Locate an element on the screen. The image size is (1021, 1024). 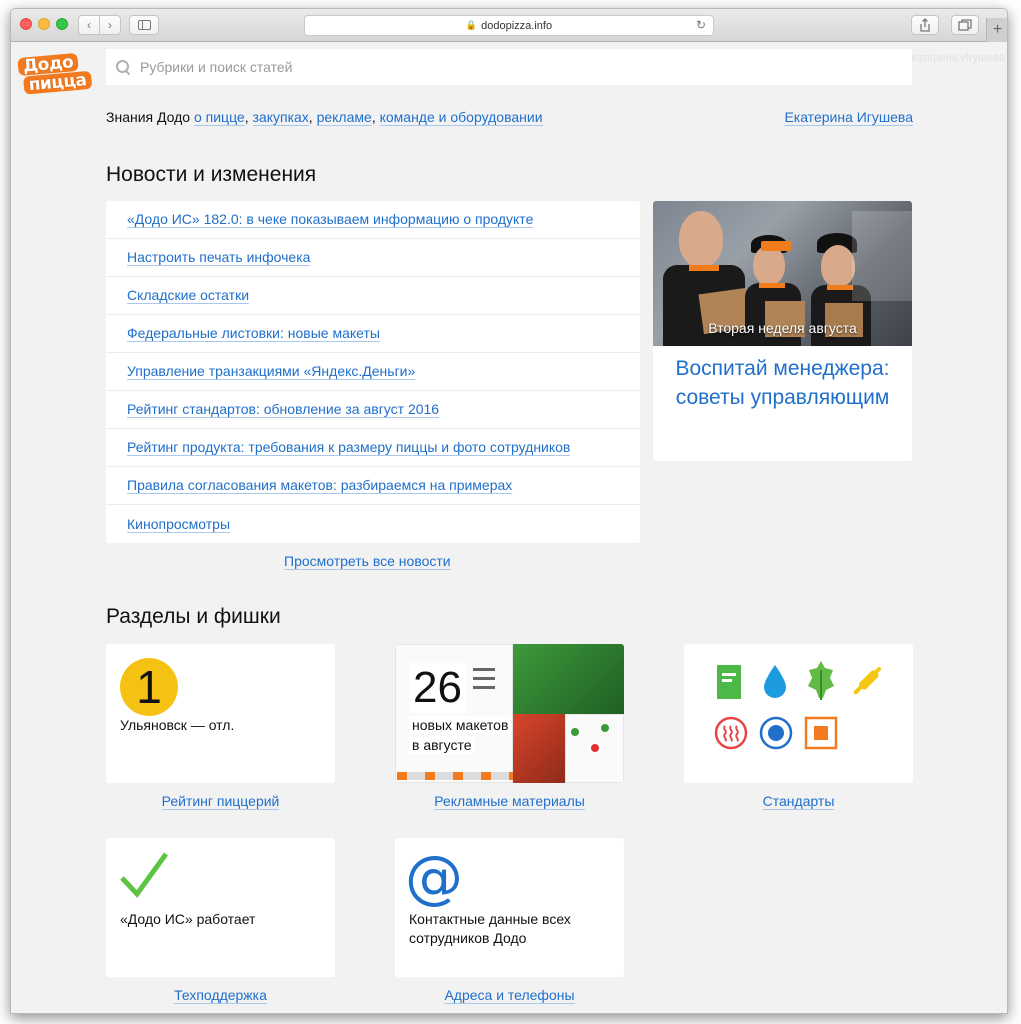
news-item: Федеральные листовки: новые макеты is located at coordinates (373, 334).